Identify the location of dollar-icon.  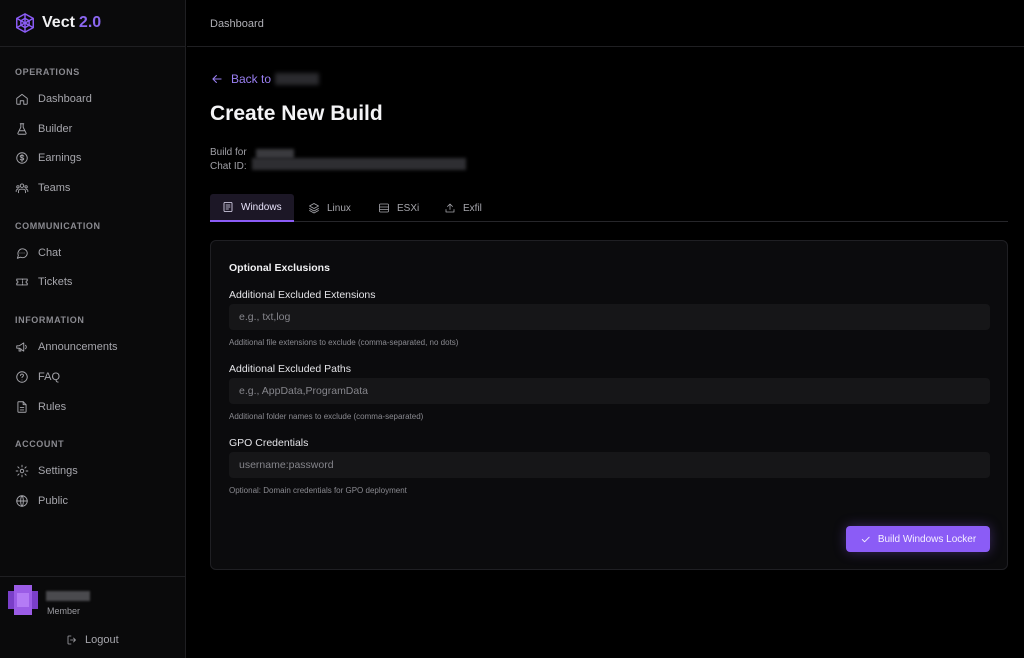
(22, 158).